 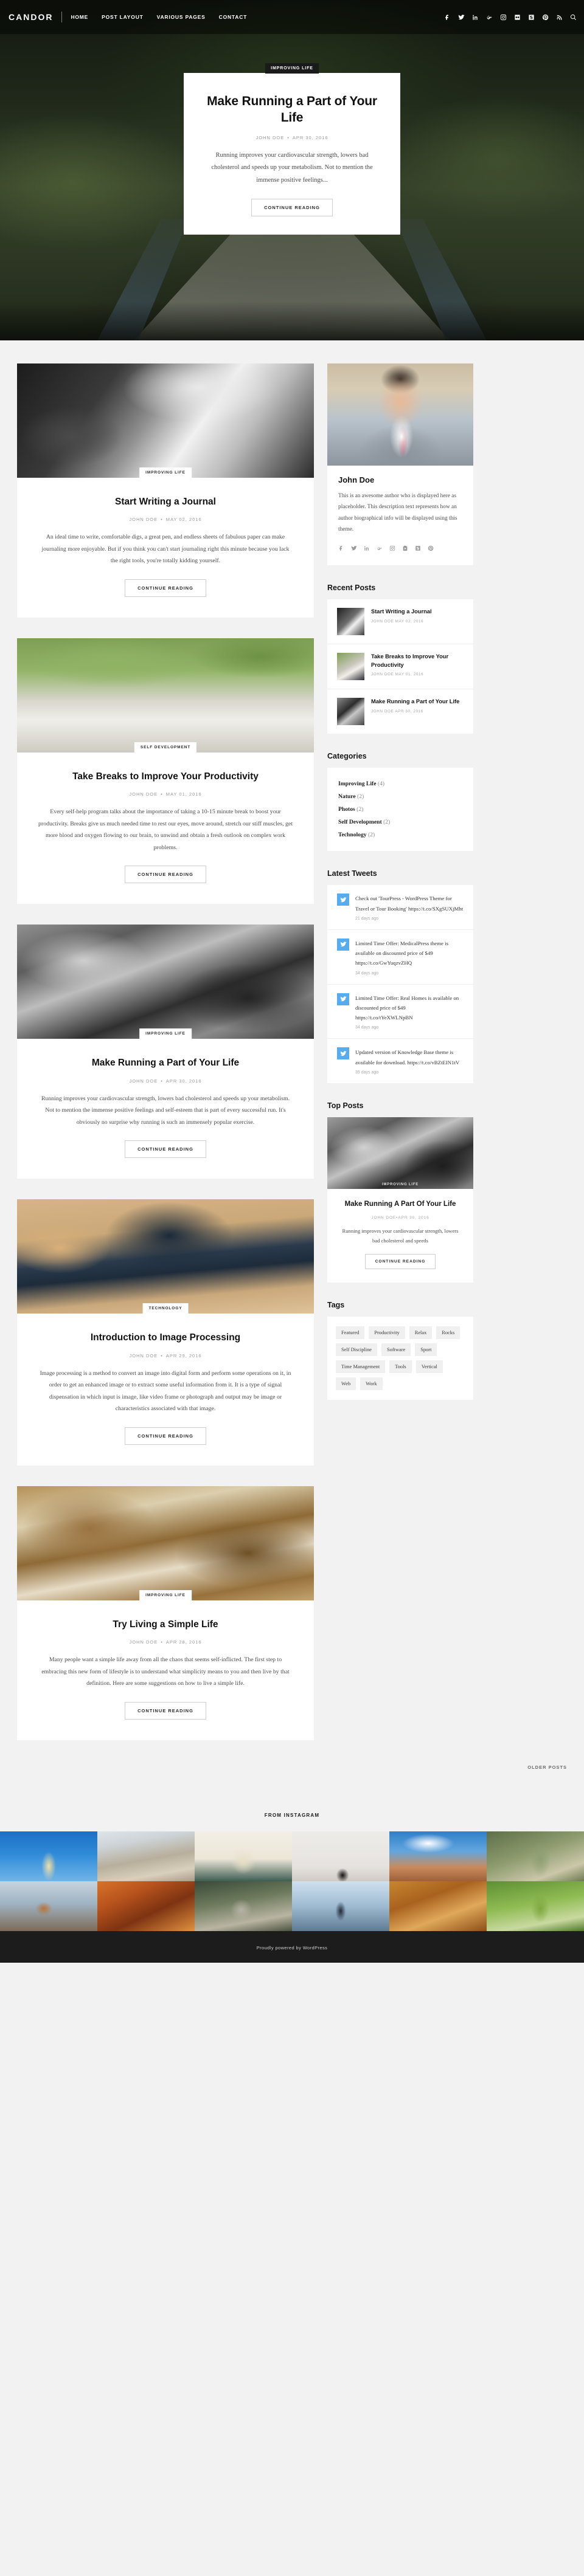 What do you see at coordinates (400, 1367) in the screenshot?
I see `tag-item: Tools` at bounding box center [400, 1367].